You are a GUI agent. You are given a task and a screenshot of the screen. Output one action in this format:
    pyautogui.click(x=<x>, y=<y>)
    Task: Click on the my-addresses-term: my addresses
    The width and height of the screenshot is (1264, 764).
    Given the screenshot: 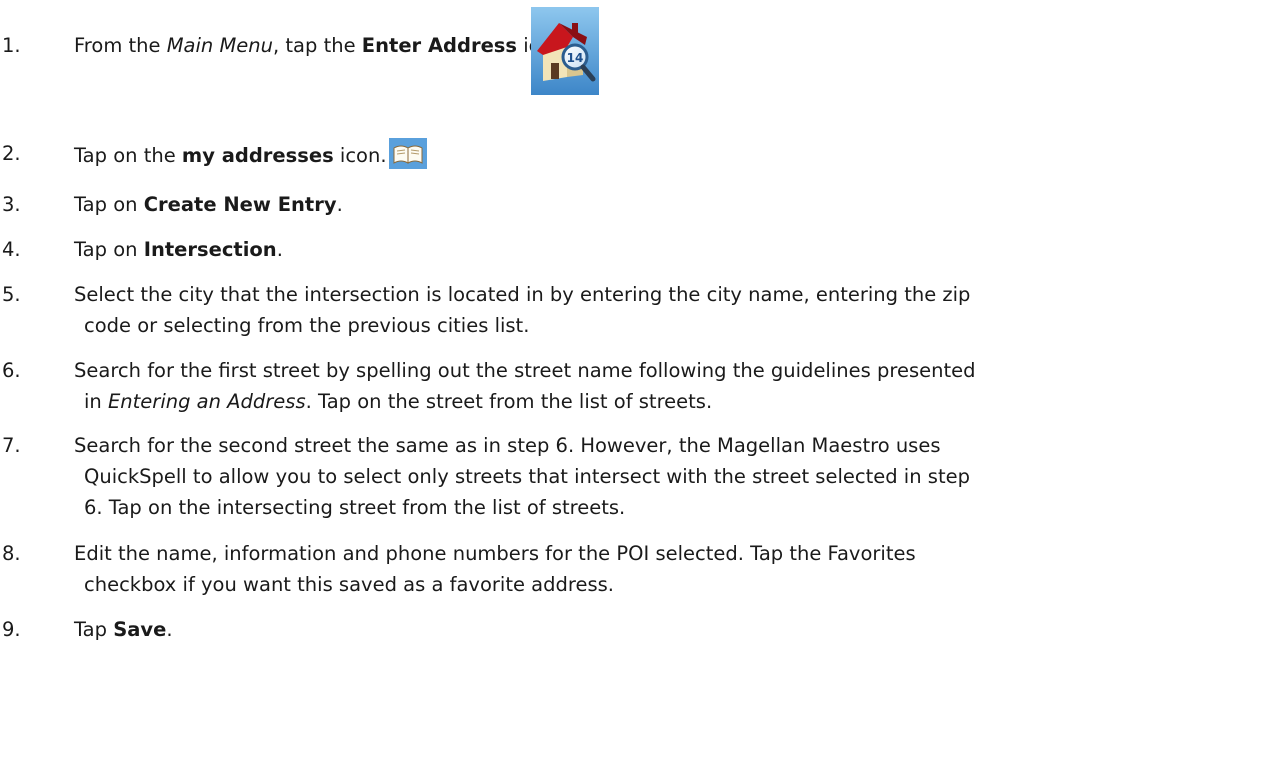 What is the action you would take?
    pyautogui.click(x=257, y=155)
    